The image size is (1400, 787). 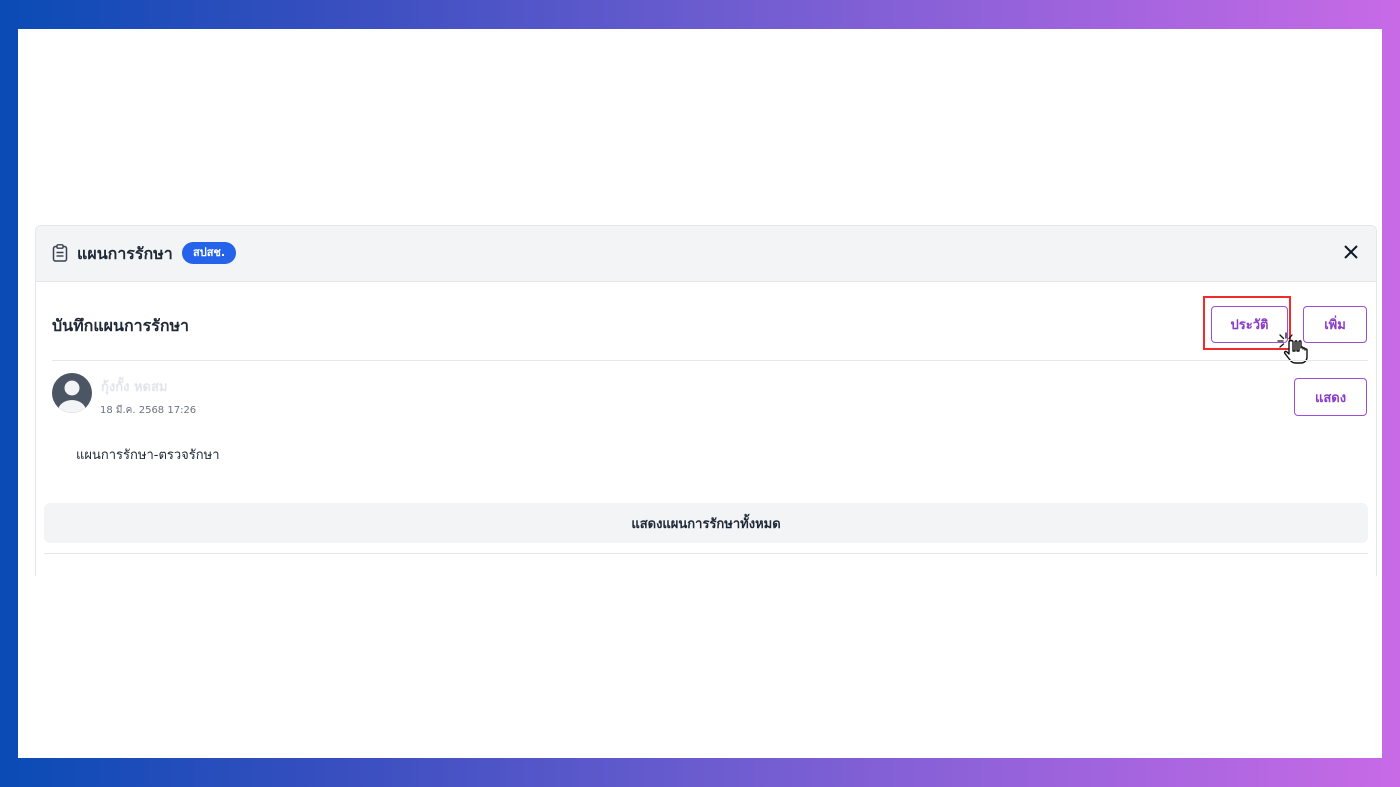 I want to click on entry-timestamp: 18 มี.ค. 2568 17:26, so click(x=148, y=410).